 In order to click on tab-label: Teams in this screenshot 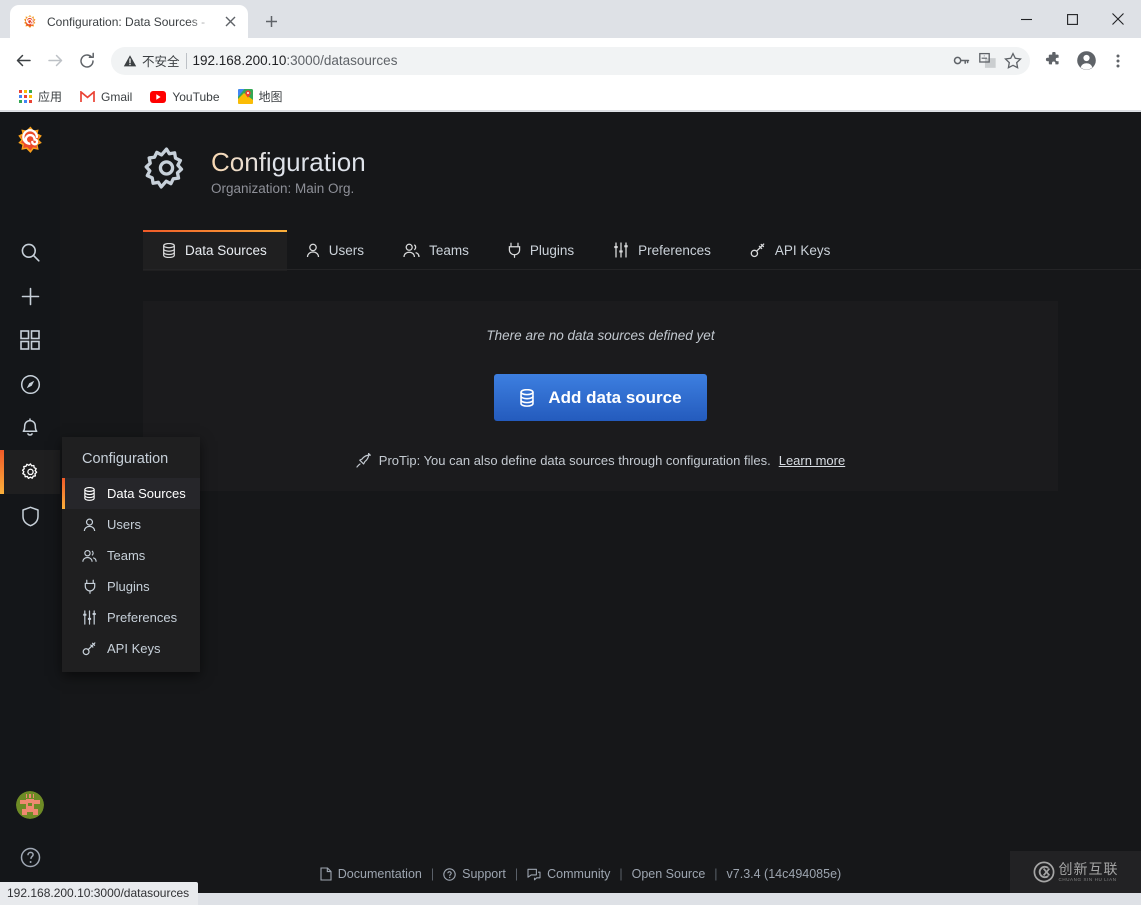, I will do `click(449, 250)`.